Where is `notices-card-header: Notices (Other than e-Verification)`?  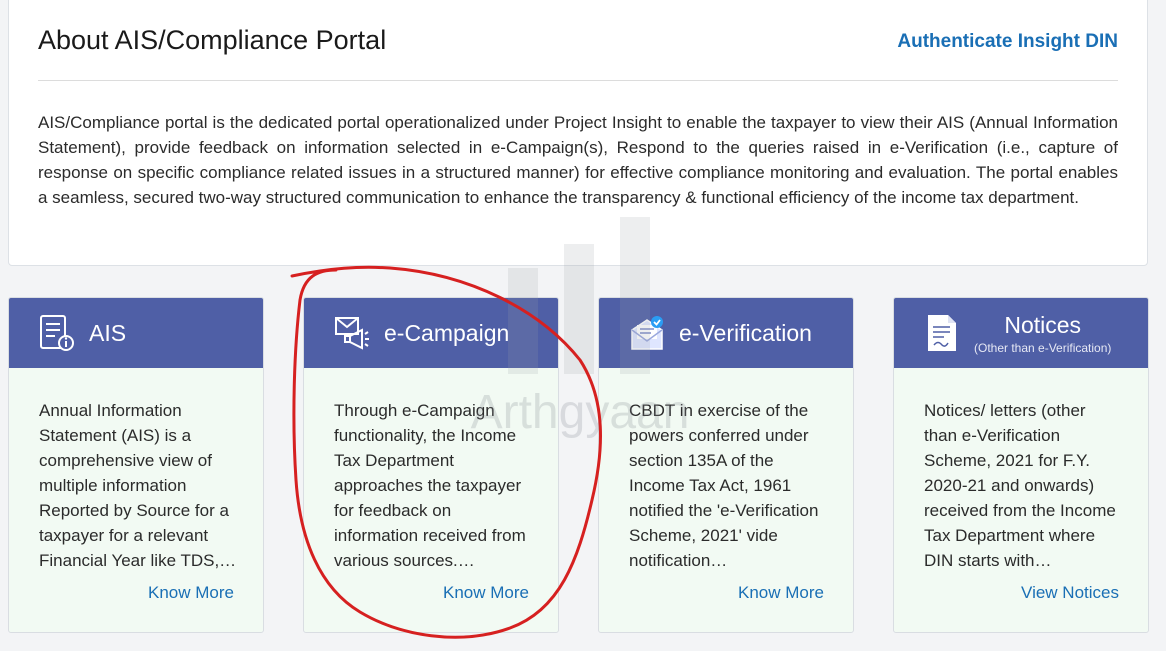
notices-card-header: Notices (Other than e-Verification) is located at coordinates (1021, 333).